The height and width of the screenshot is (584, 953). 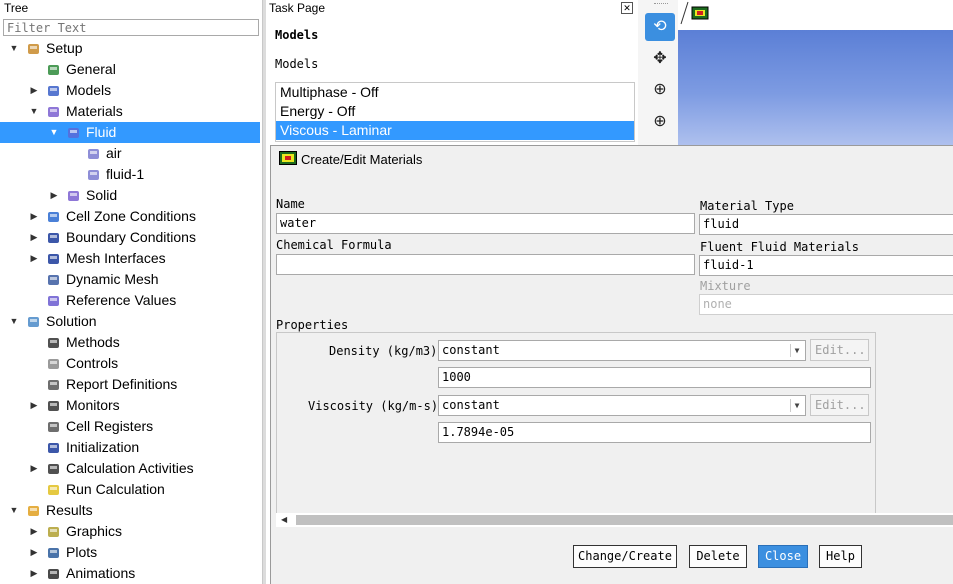 I want to click on methods-icon, so click(x=53, y=342).